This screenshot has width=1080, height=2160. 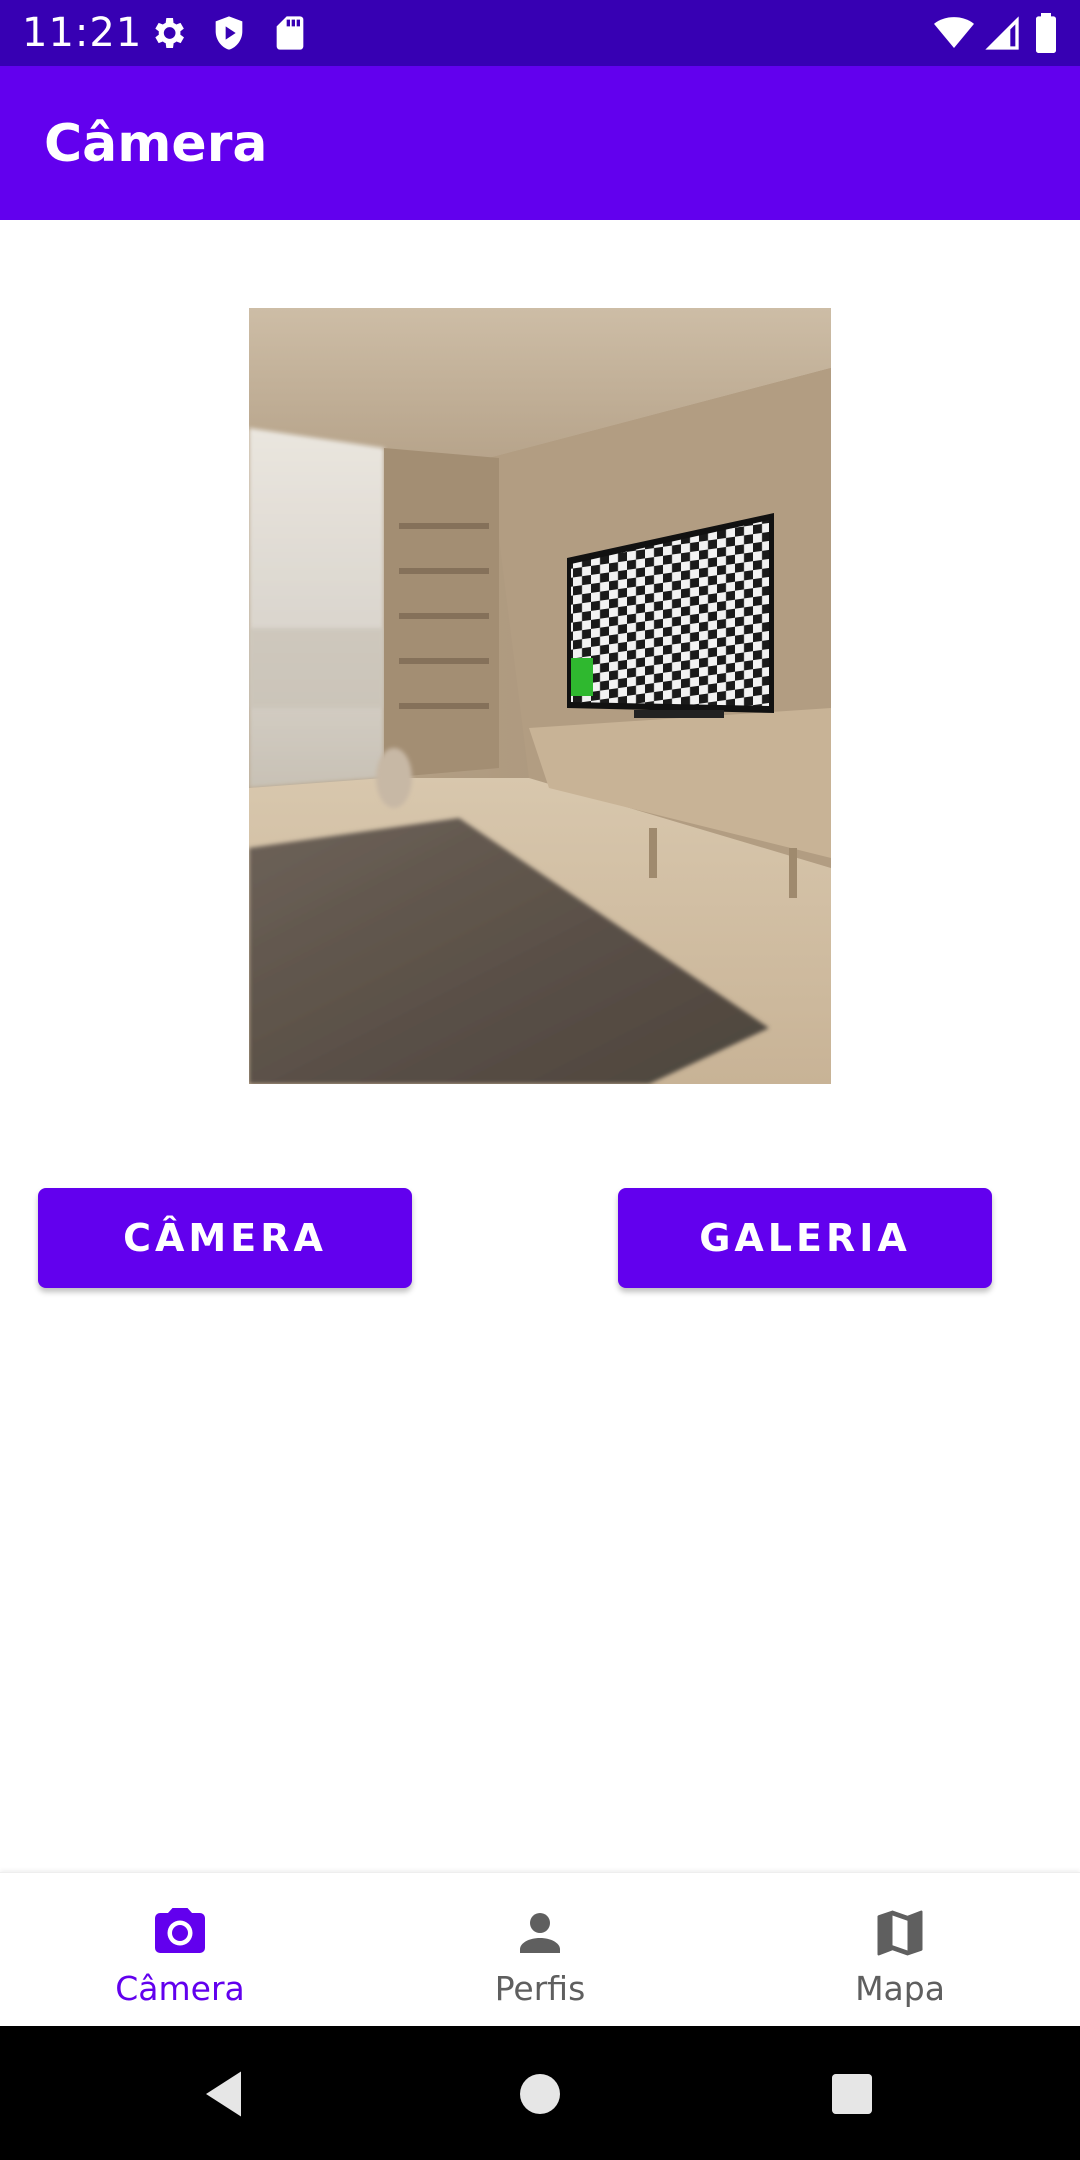 I want to click on home-icon, so click(x=540, y=2094).